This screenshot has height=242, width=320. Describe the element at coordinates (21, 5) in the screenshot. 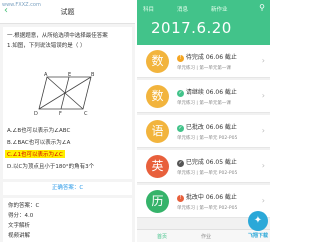

I see `watermark: www.FXXZ.com` at that location.